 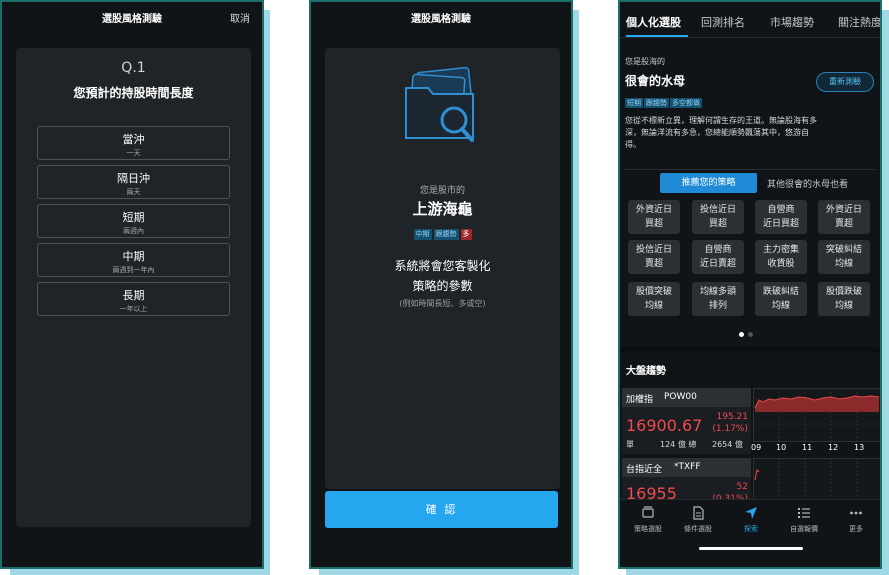 I want to click on description-line: 得。, so click(x=633, y=144).